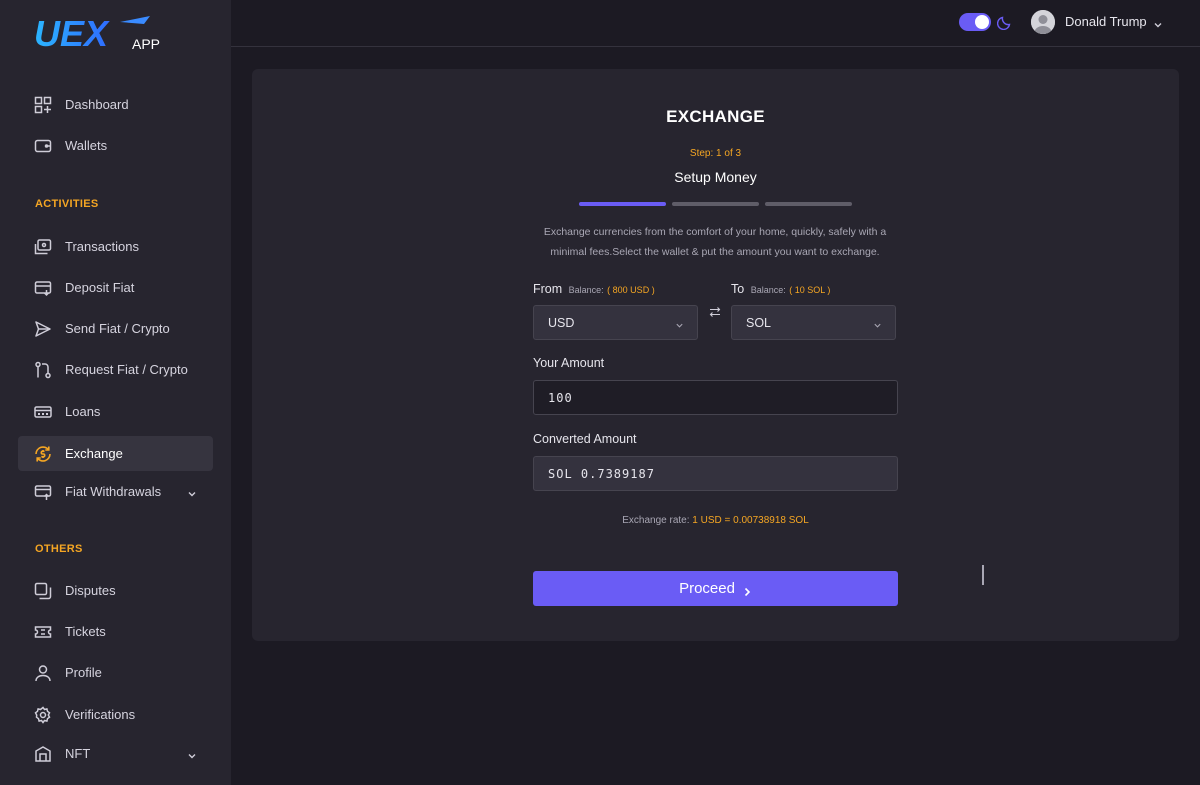 This screenshot has height=785, width=1200. Describe the element at coordinates (982, 22) in the screenshot. I see `toggle-knob` at that location.